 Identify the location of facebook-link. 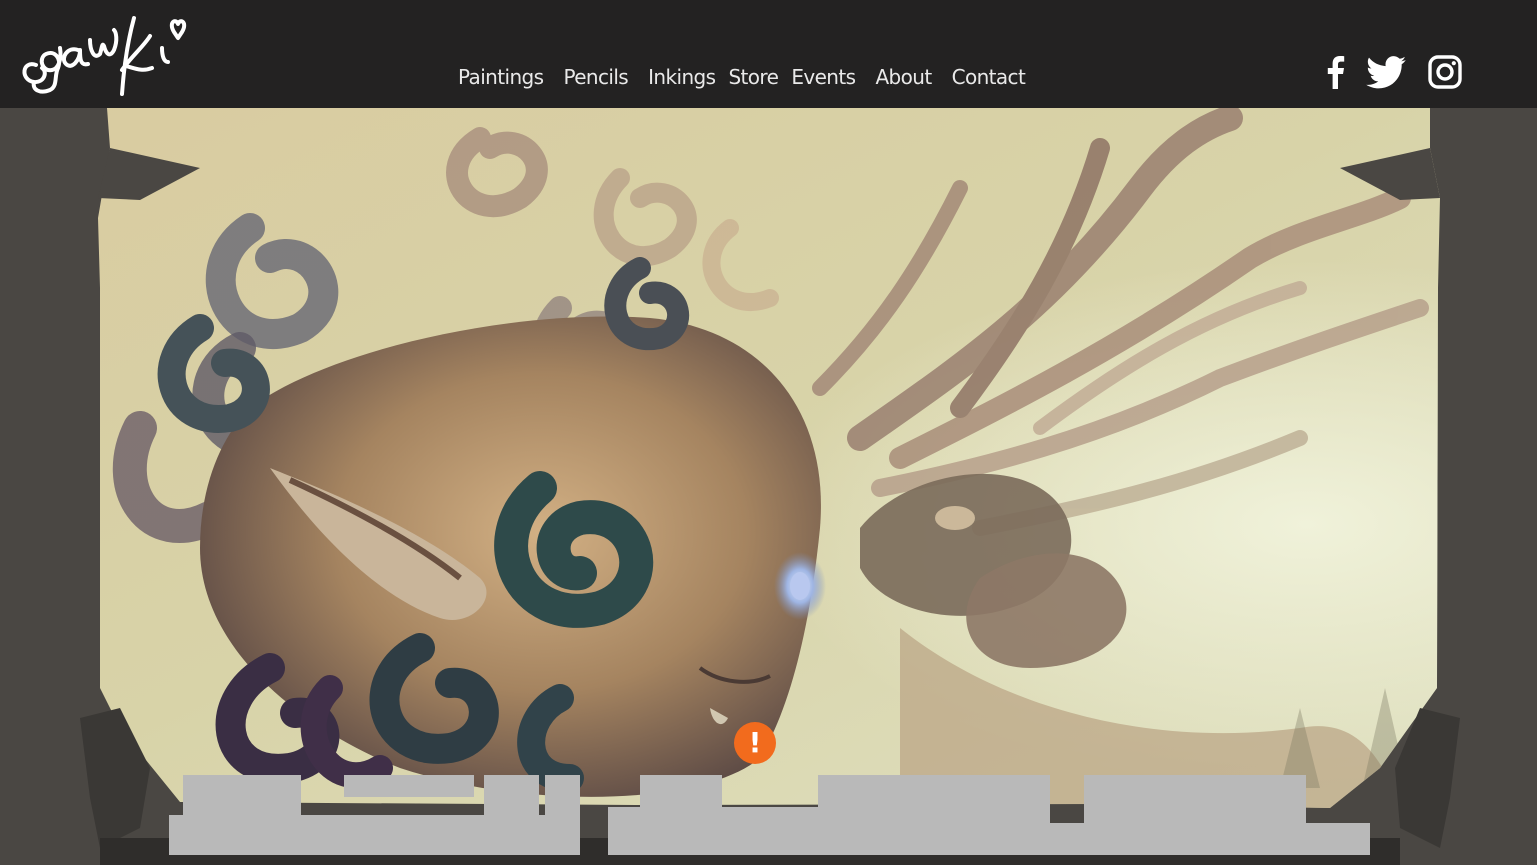
(1335, 72).